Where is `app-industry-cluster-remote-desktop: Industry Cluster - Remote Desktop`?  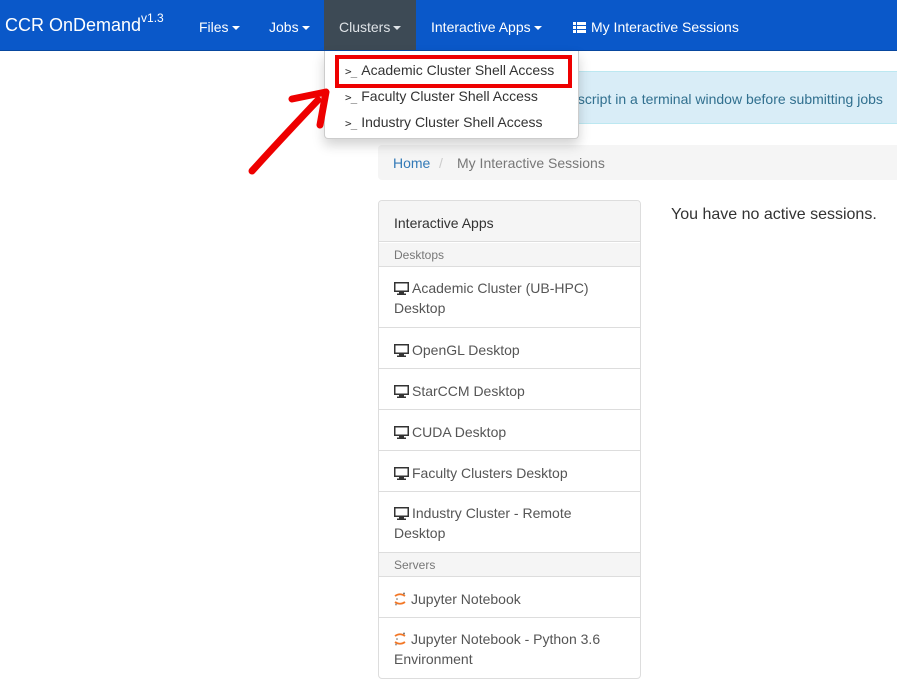
app-industry-cluster-remote-desktop: Industry Cluster - Remote Desktop is located at coordinates (509, 522).